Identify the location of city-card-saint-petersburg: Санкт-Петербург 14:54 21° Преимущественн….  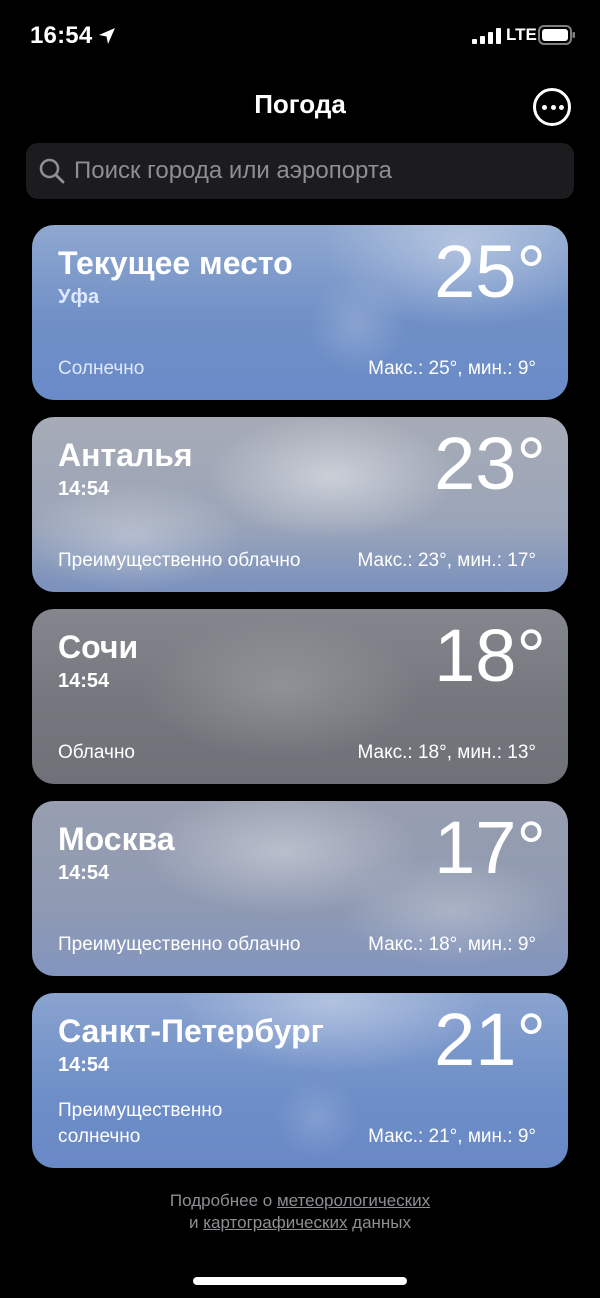
(300, 1080).